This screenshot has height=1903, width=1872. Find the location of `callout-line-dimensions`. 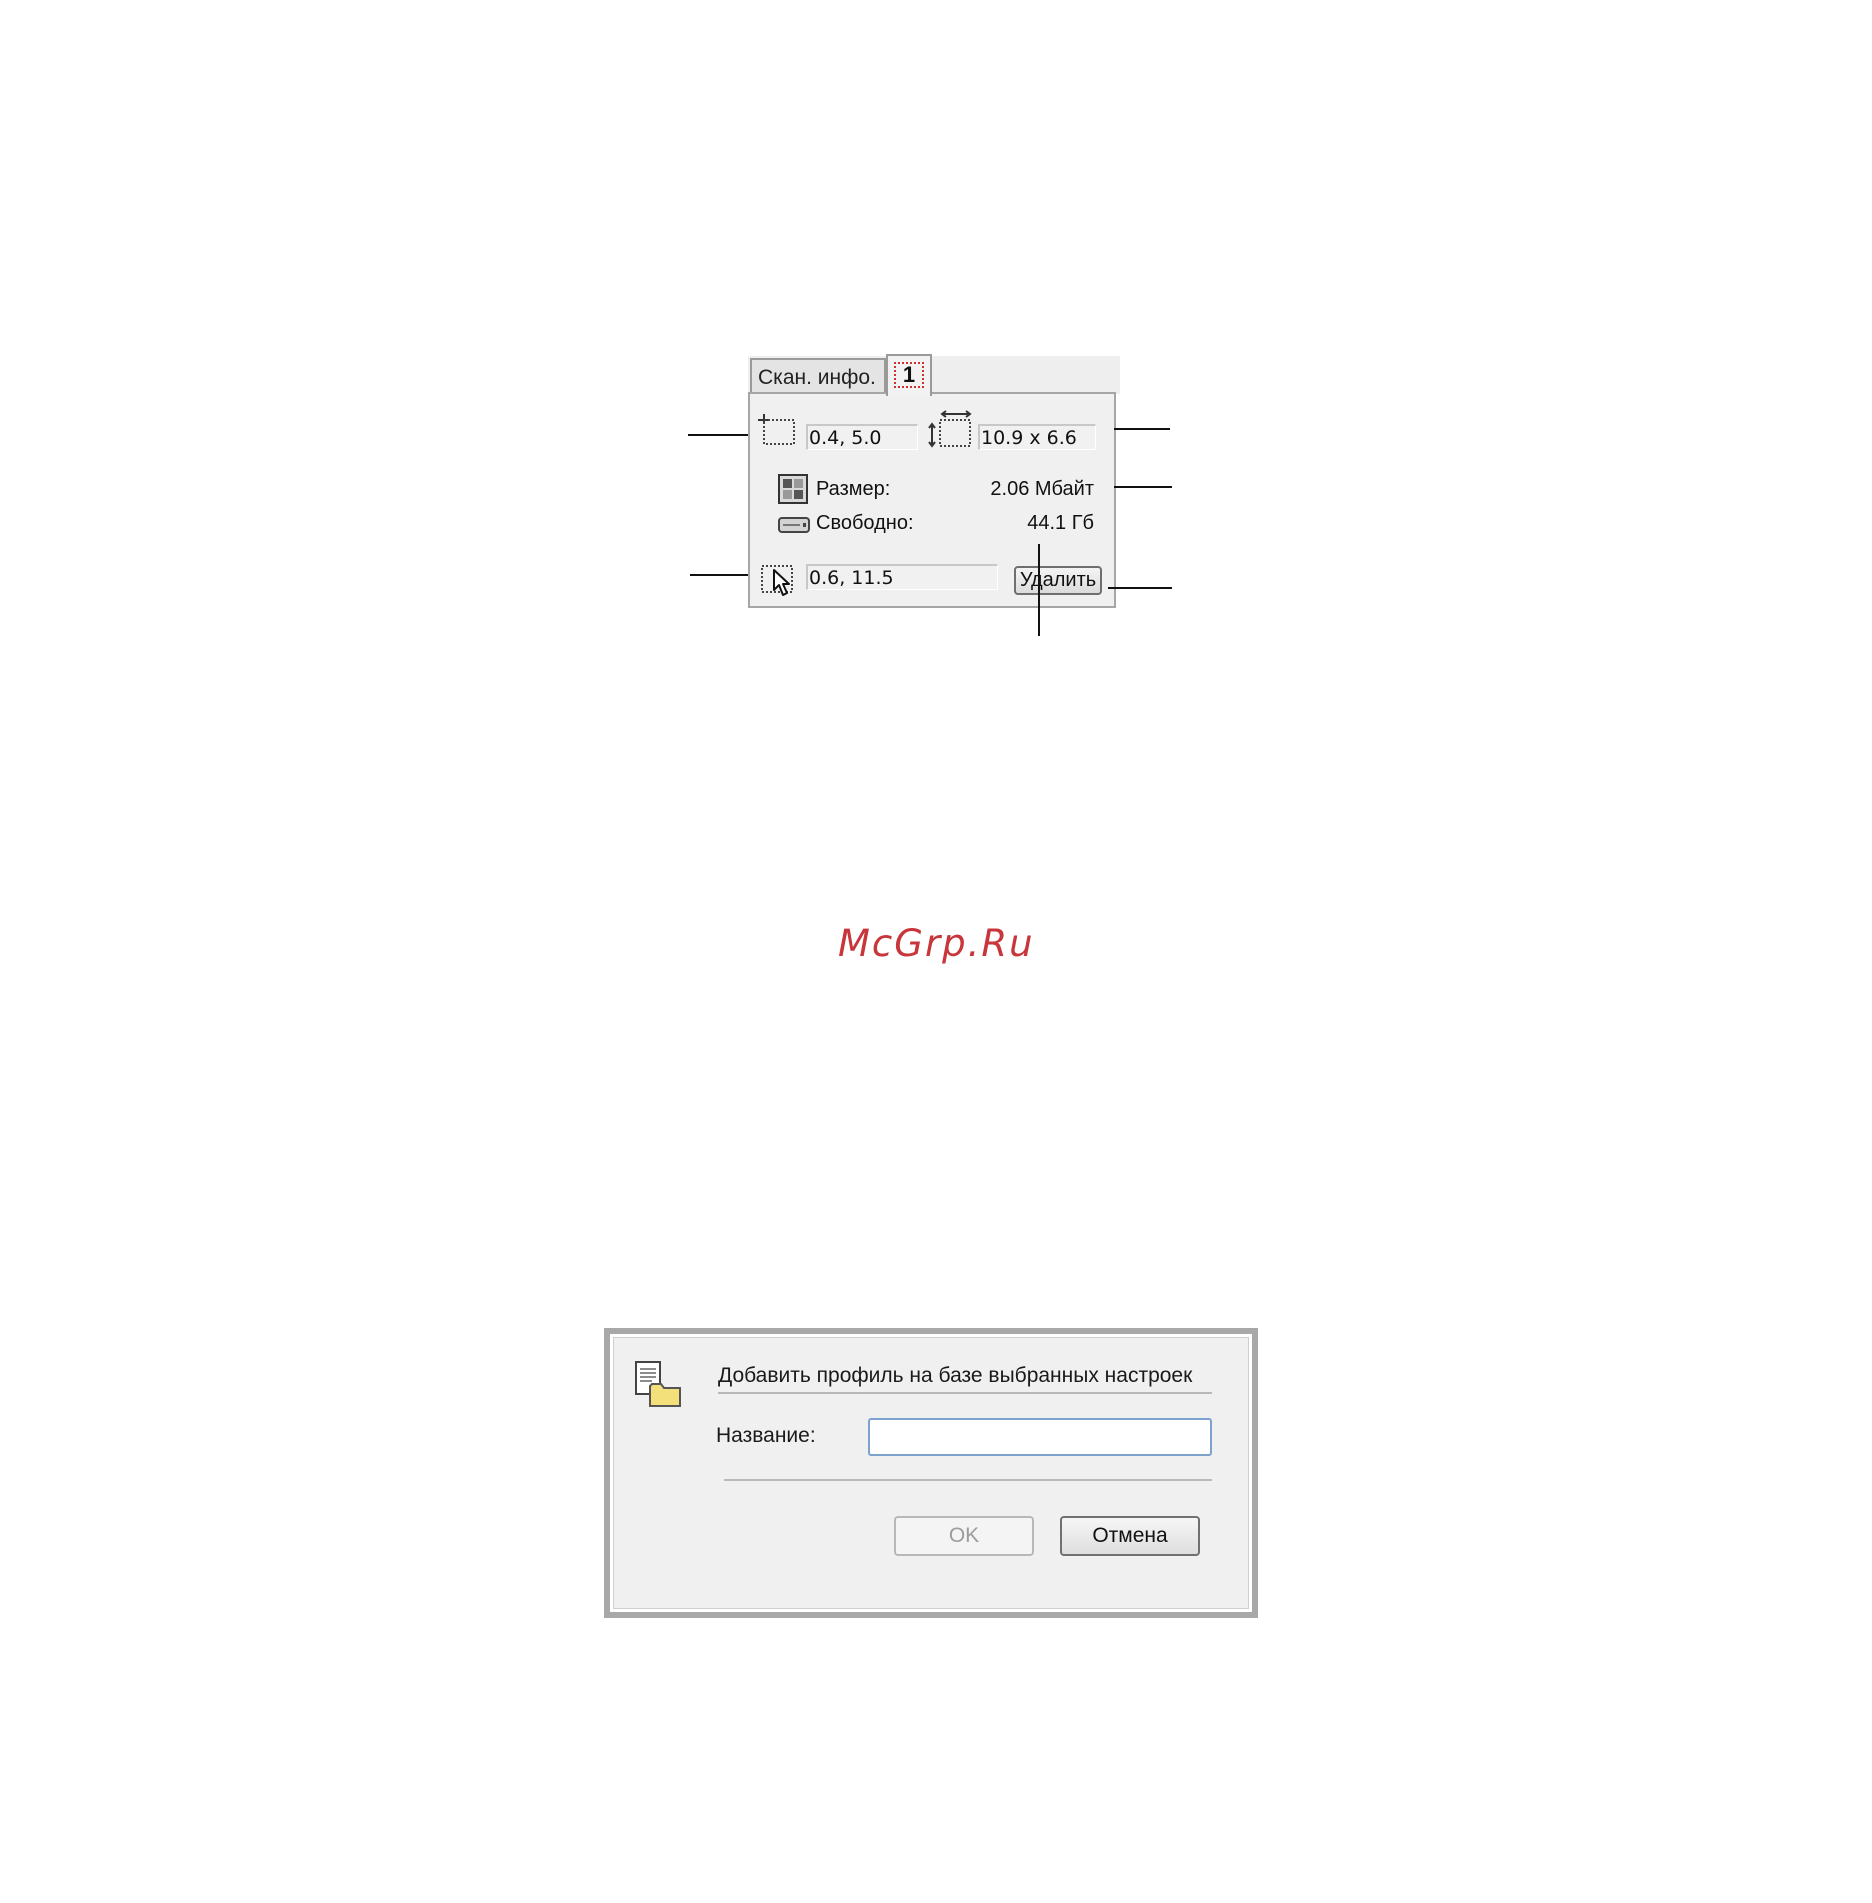

callout-line-dimensions is located at coordinates (1142, 429).